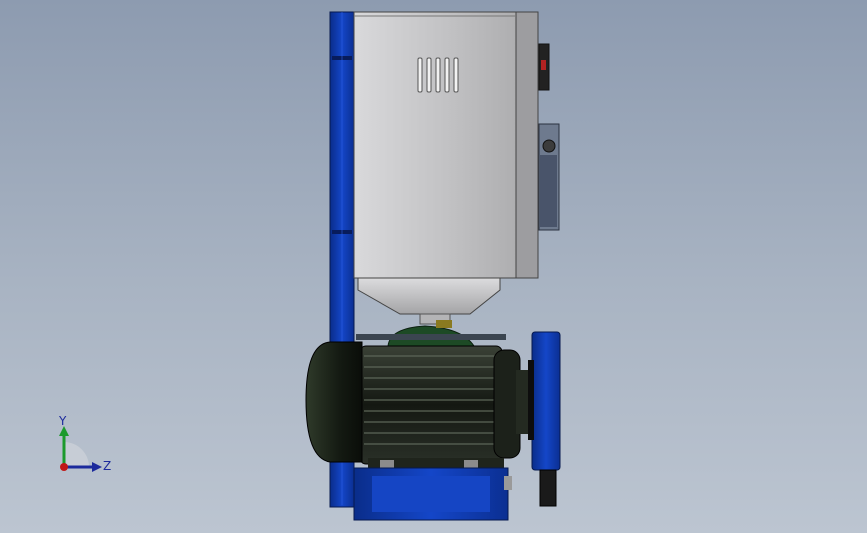  I want to click on hopper, so click(429, 301).